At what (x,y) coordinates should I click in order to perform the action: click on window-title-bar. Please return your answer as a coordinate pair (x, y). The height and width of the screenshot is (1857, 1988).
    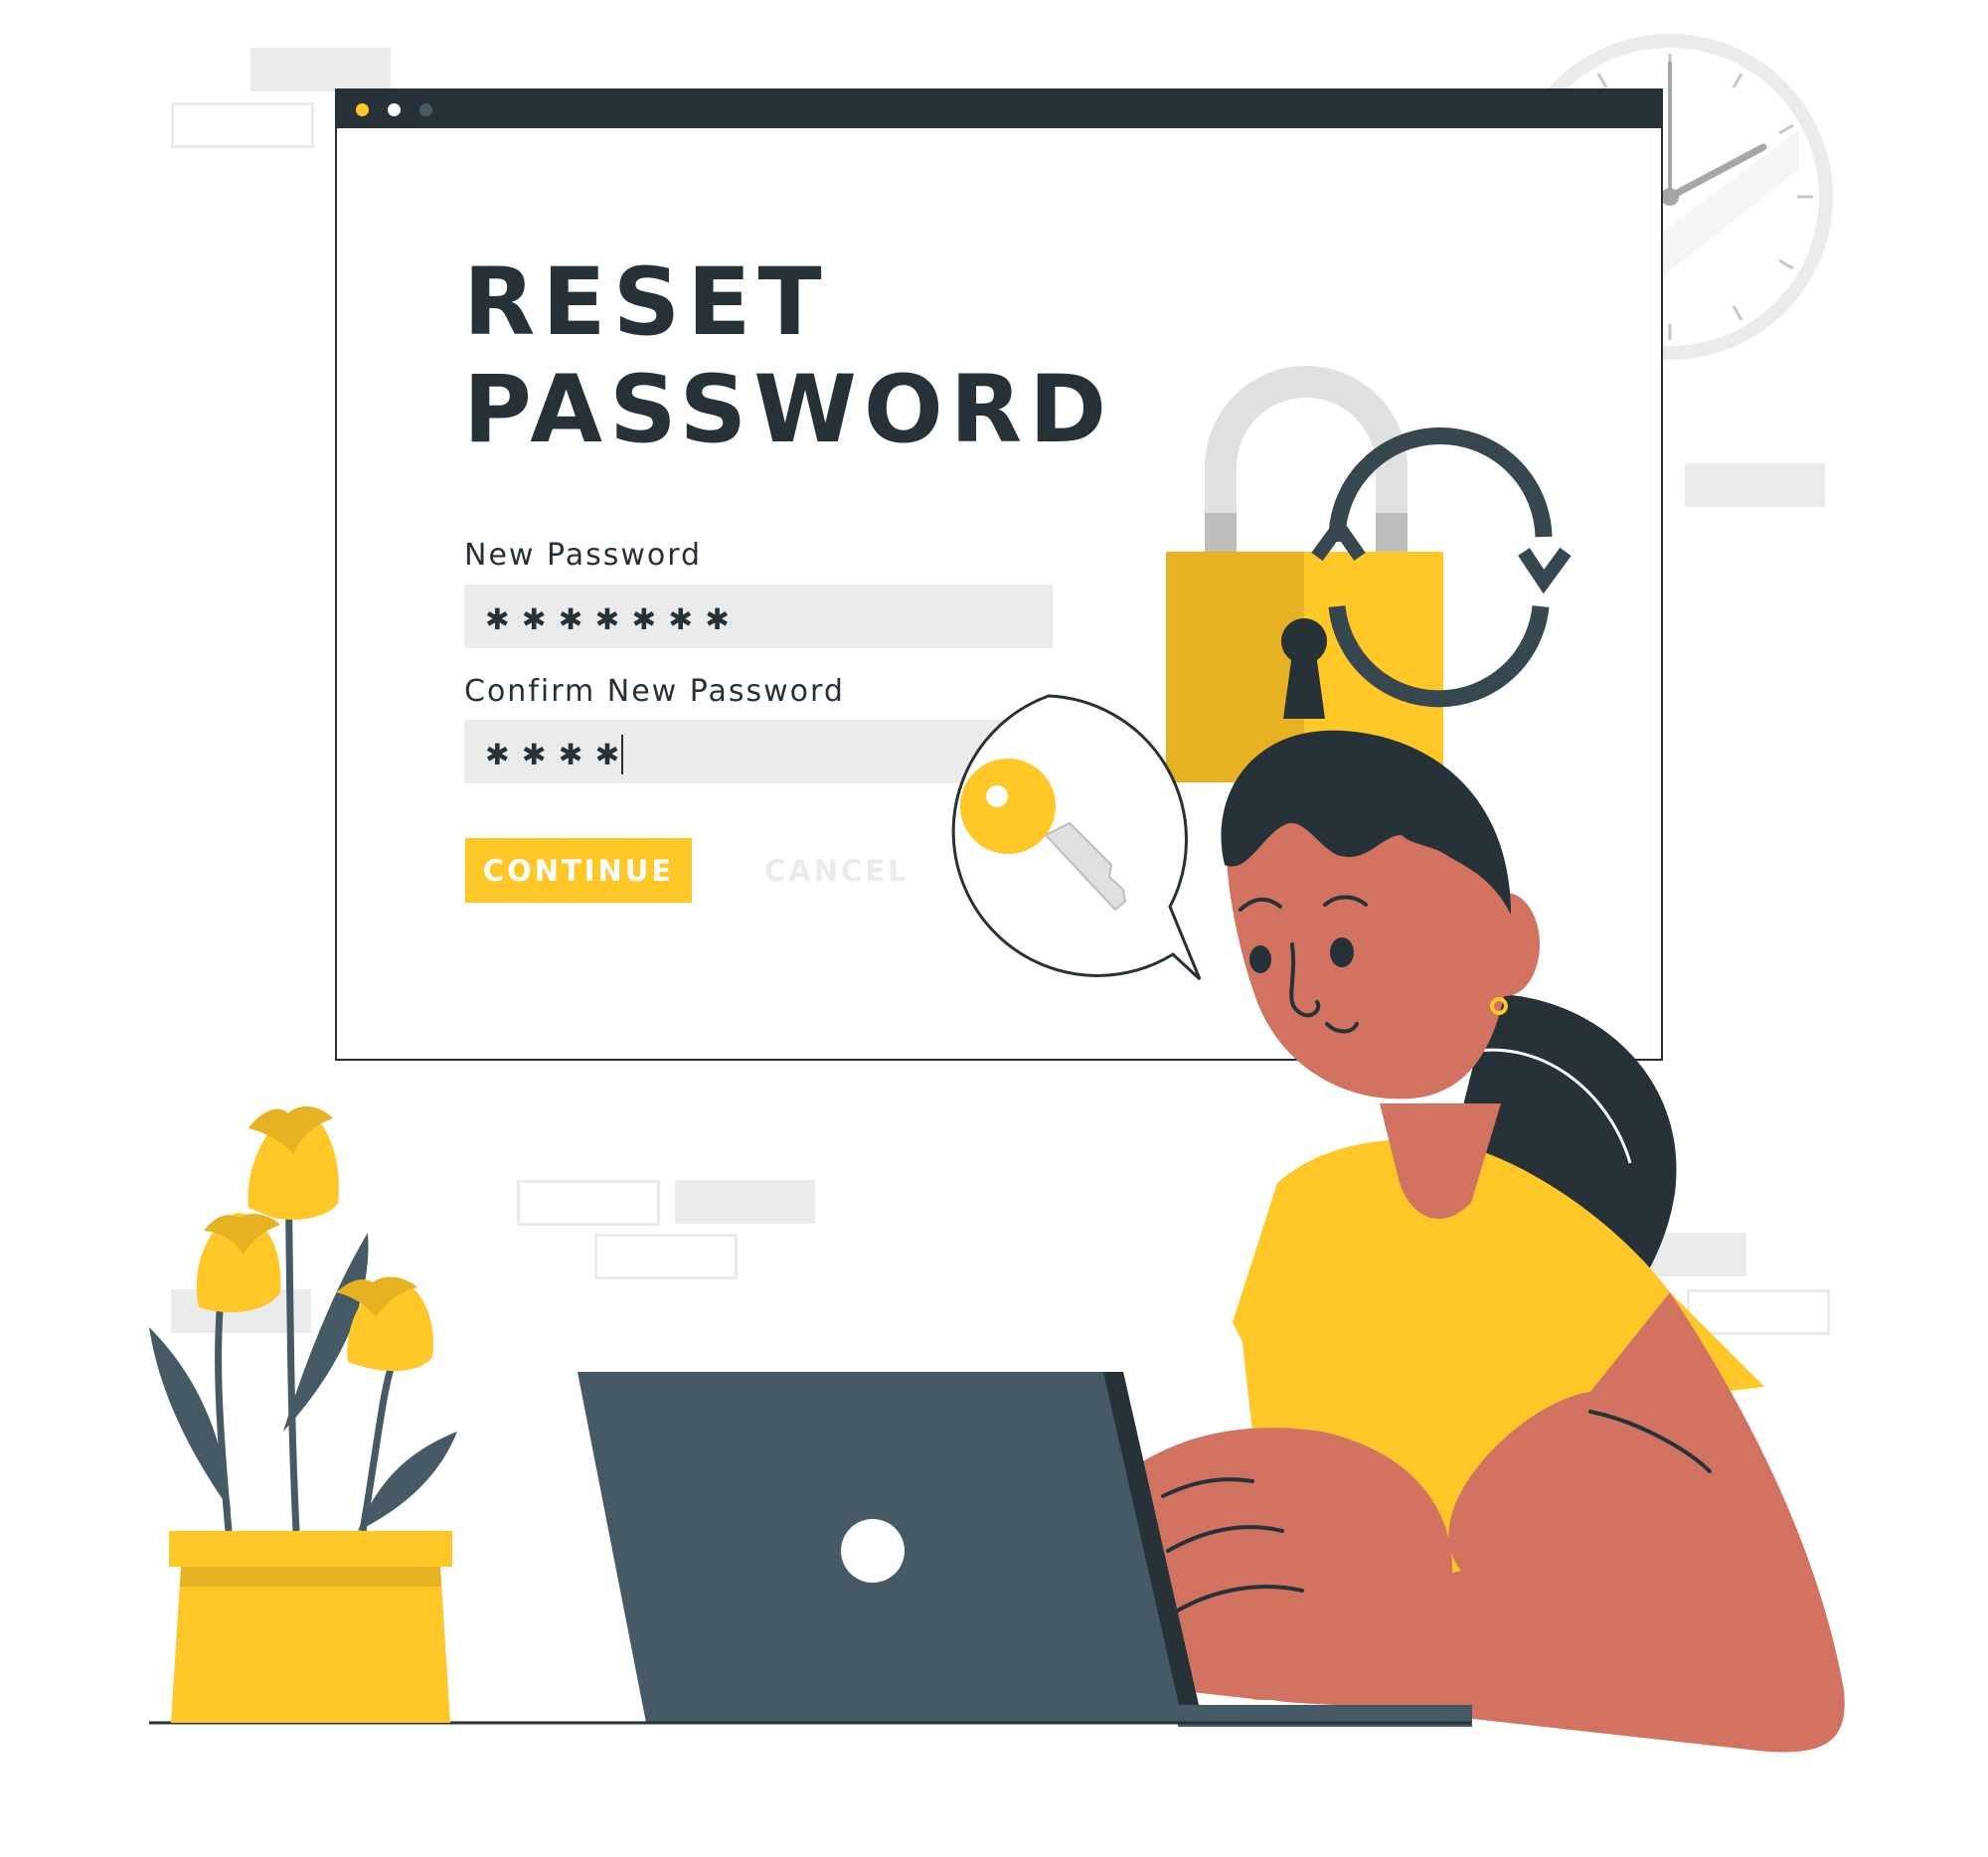
    Looking at the image, I should click on (999, 109).